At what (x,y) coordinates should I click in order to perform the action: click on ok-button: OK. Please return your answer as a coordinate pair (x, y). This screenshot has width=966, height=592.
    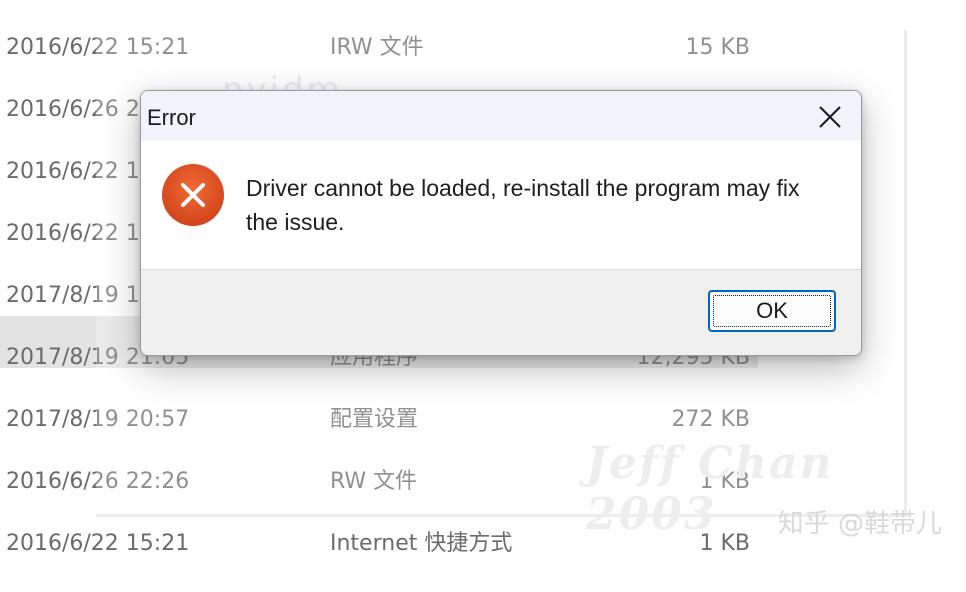
    Looking at the image, I should click on (772, 311).